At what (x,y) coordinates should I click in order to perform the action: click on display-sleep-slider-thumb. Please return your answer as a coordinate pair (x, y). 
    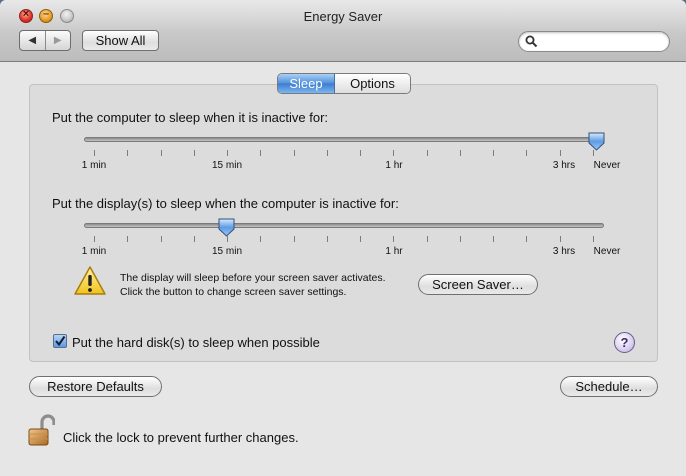
    Looking at the image, I should click on (226, 227).